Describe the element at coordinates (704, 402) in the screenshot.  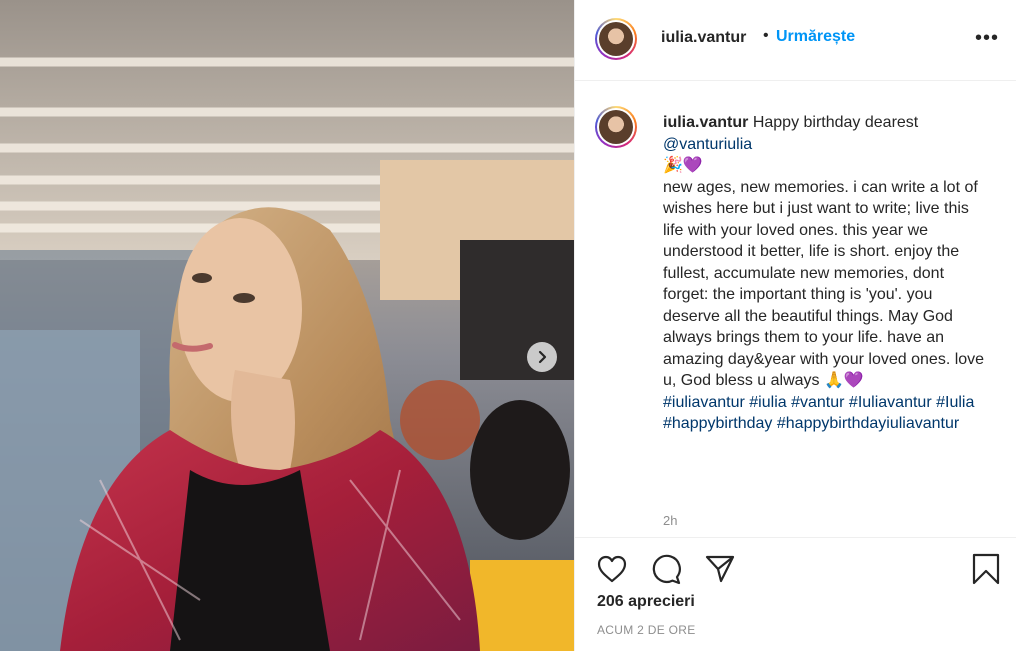
I see `hashtag-link: #iuliavantur` at that location.